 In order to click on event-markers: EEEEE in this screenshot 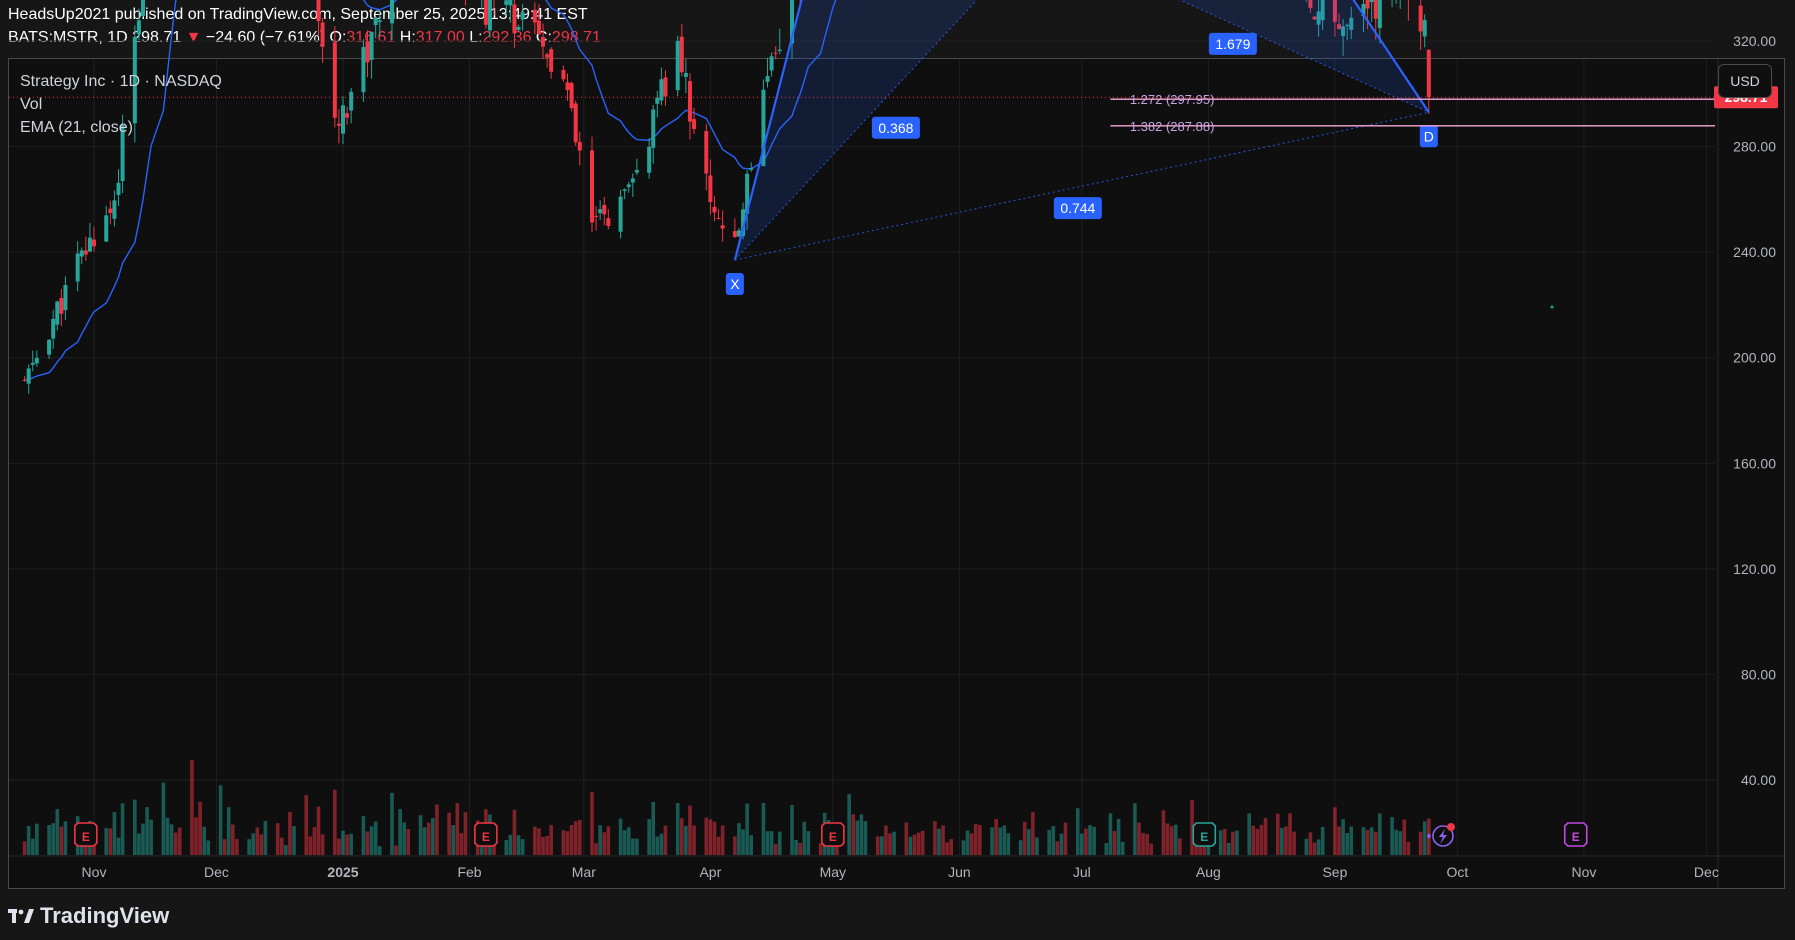, I will do `click(831, 834)`.